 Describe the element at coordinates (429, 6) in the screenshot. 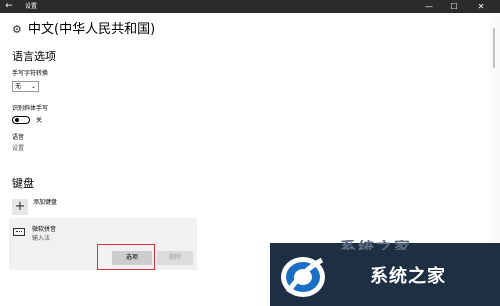

I see `minimize-button: —` at that location.